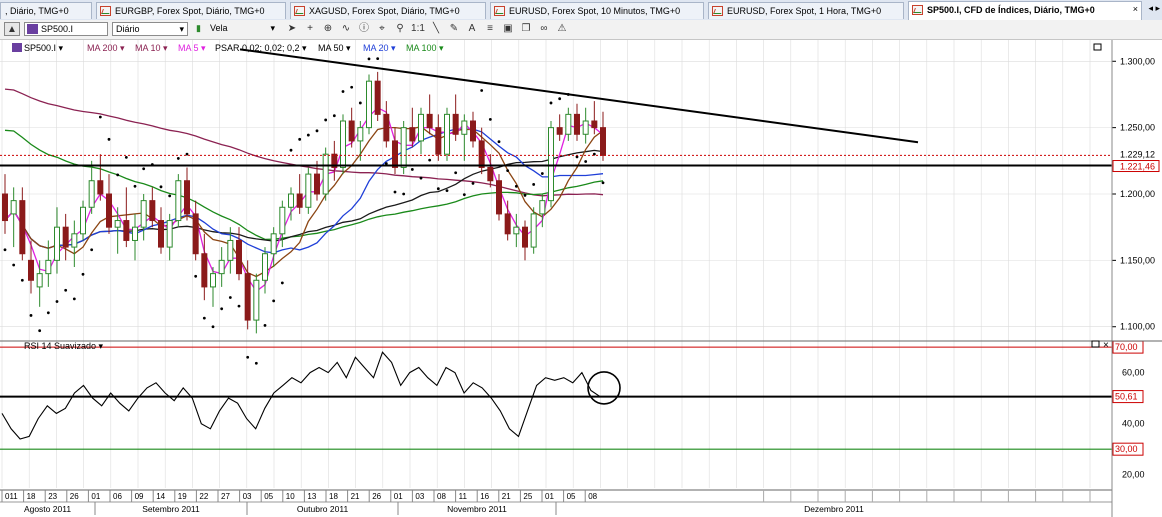 The image size is (1162, 517). I want to click on legend-ma10: MA 10 ▾, so click(151, 48).